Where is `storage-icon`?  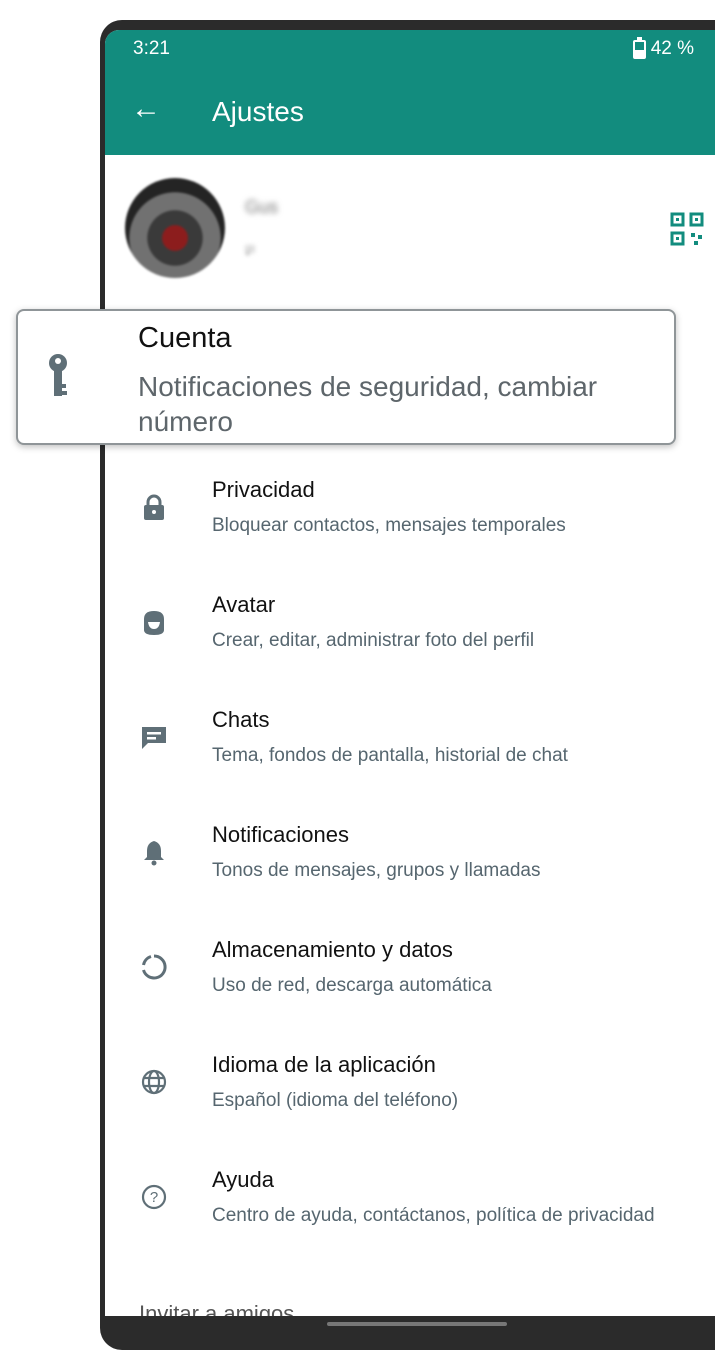
storage-icon is located at coordinates (154, 967).